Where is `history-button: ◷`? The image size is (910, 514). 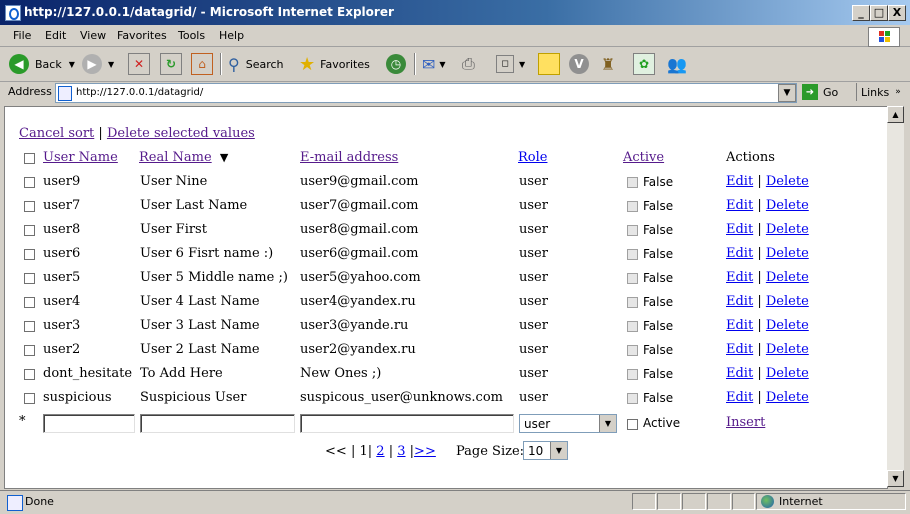
history-button: ◷ is located at coordinates (396, 64).